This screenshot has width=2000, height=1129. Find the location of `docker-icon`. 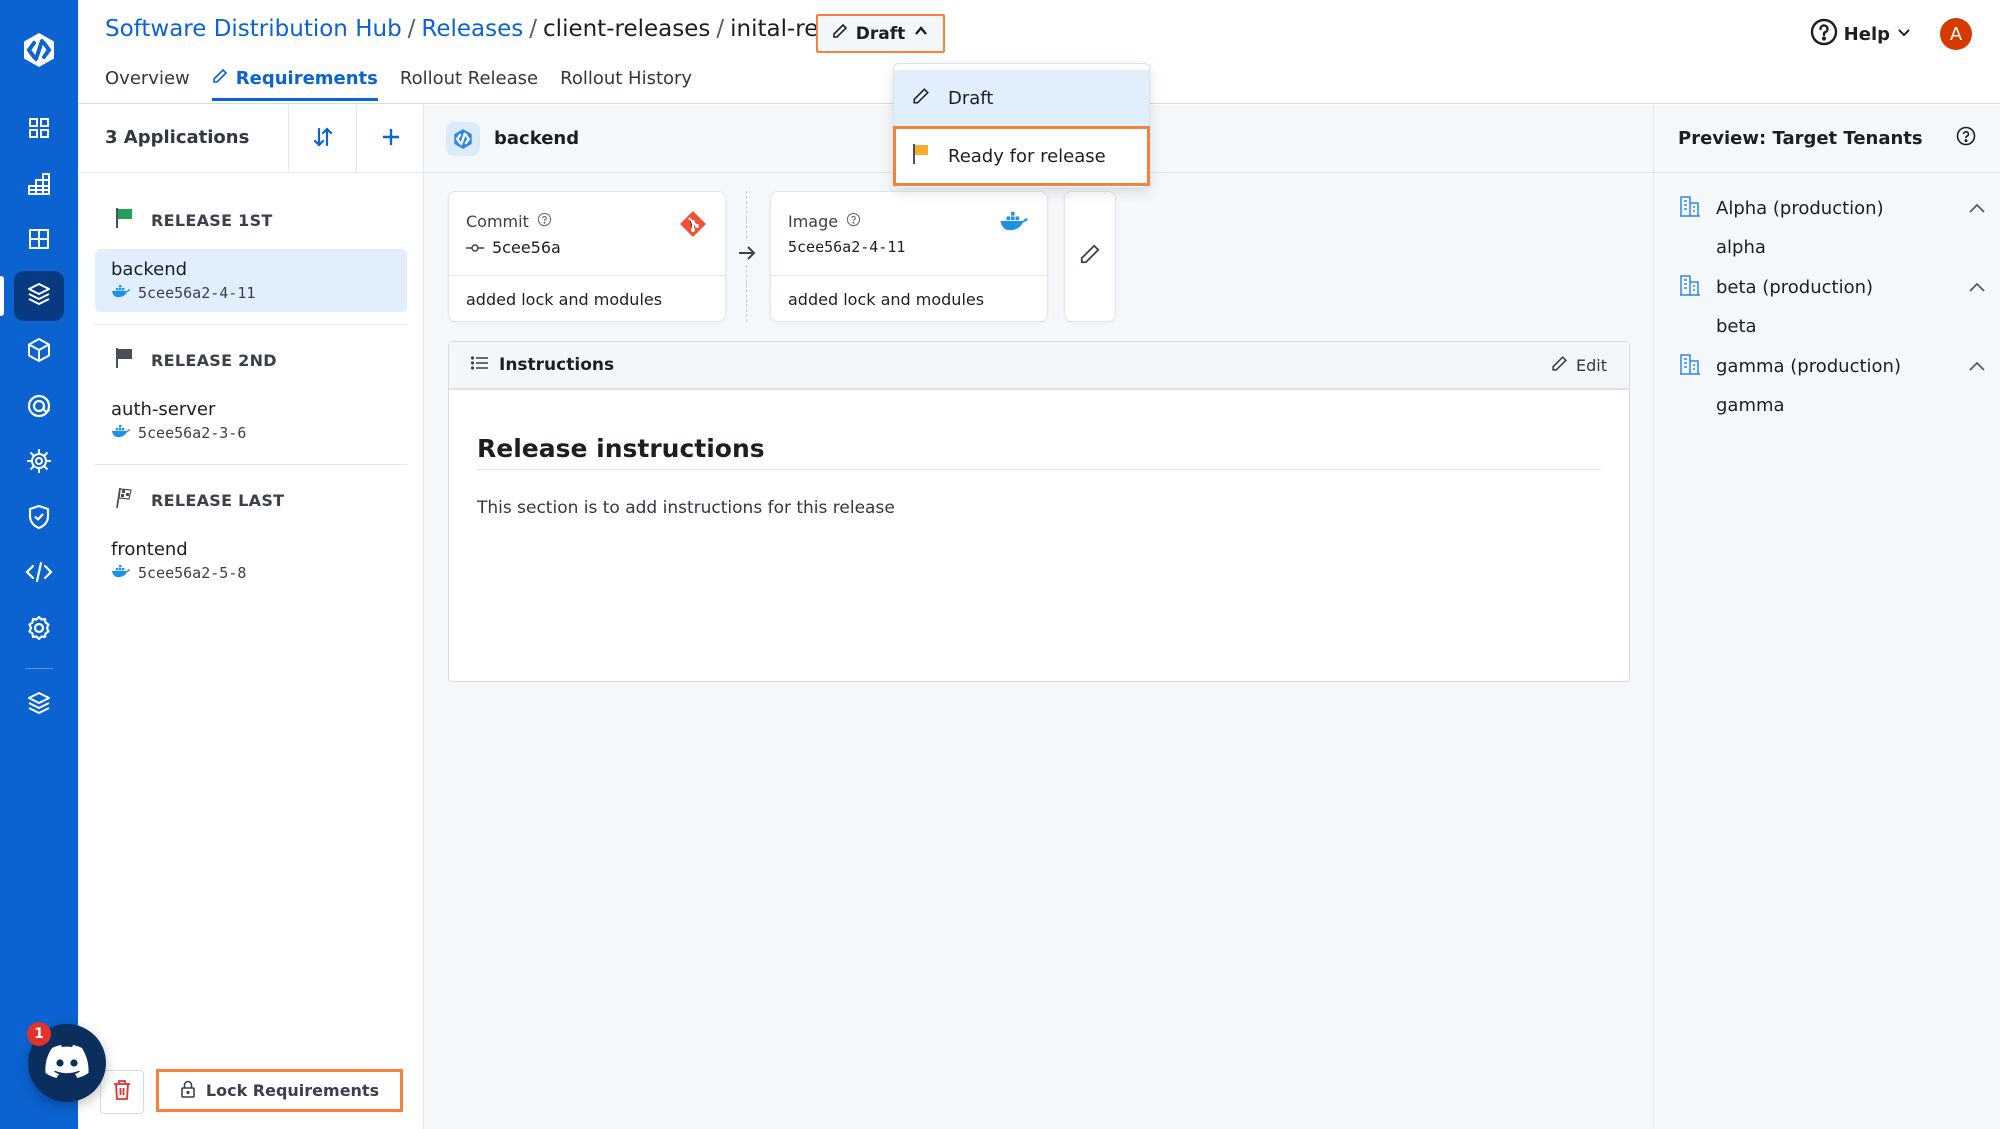

docker-icon is located at coordinates (121, 293).